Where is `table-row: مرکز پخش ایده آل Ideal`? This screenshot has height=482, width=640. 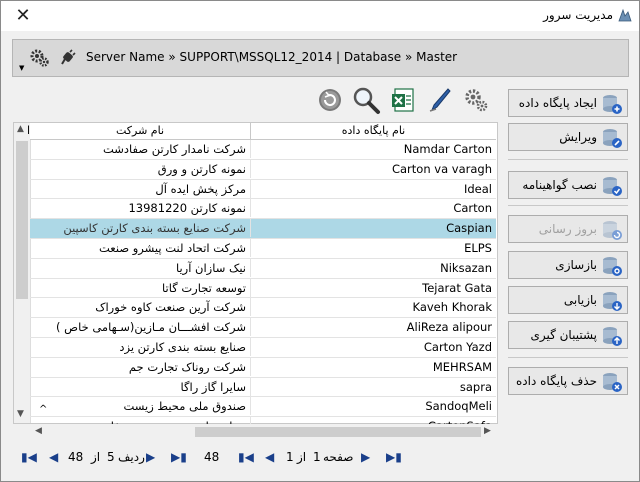
table-row: مرکز پخش ایده آل Ideal is located at coordinates (263, 189).